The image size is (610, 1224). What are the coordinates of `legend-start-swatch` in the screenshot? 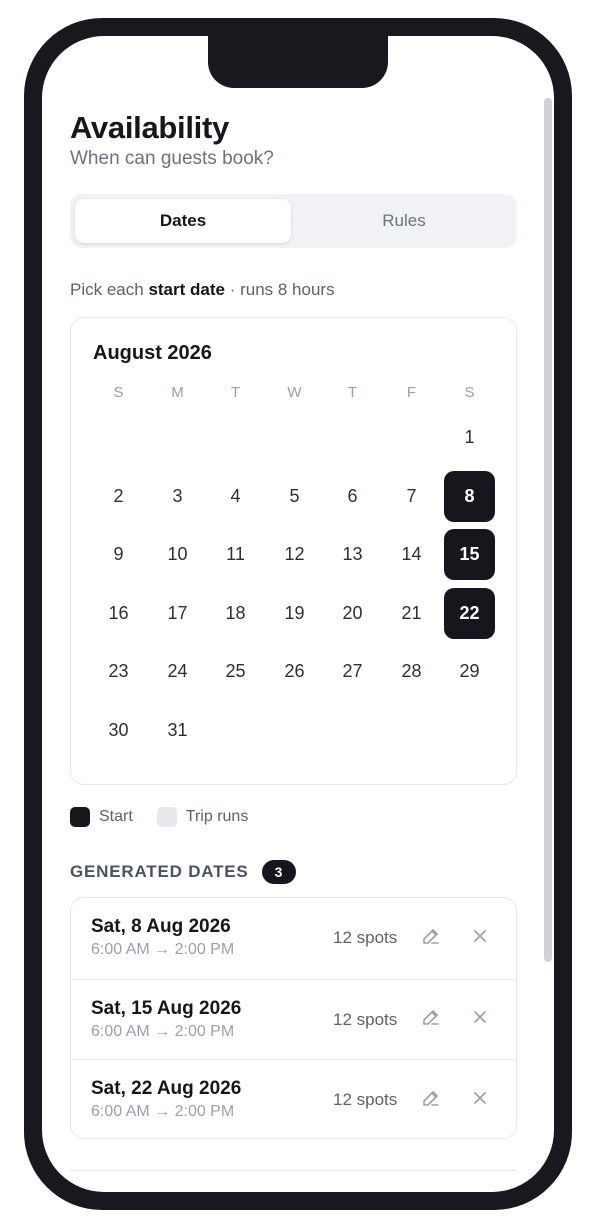 It's located at (80, 817).